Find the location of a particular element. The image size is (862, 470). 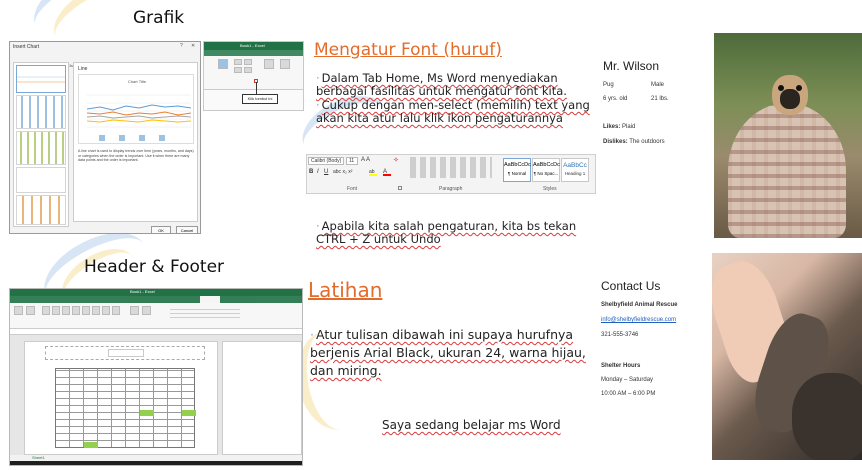

underline-button: U is located at coordinates (326, 172).